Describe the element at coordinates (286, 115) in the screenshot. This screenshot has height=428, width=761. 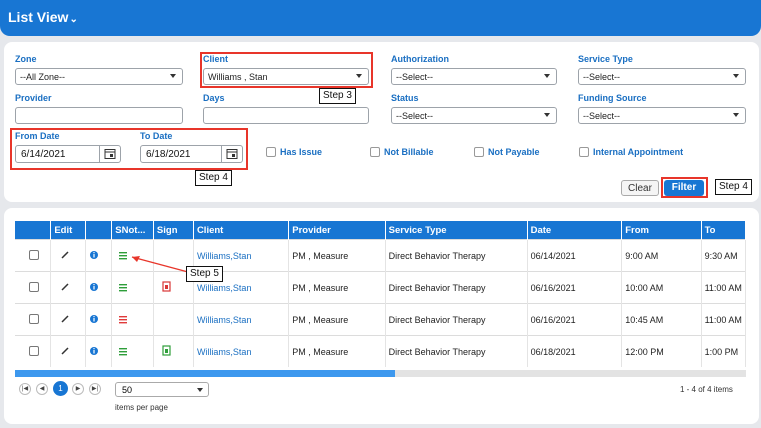
I see `days-input` at that location.